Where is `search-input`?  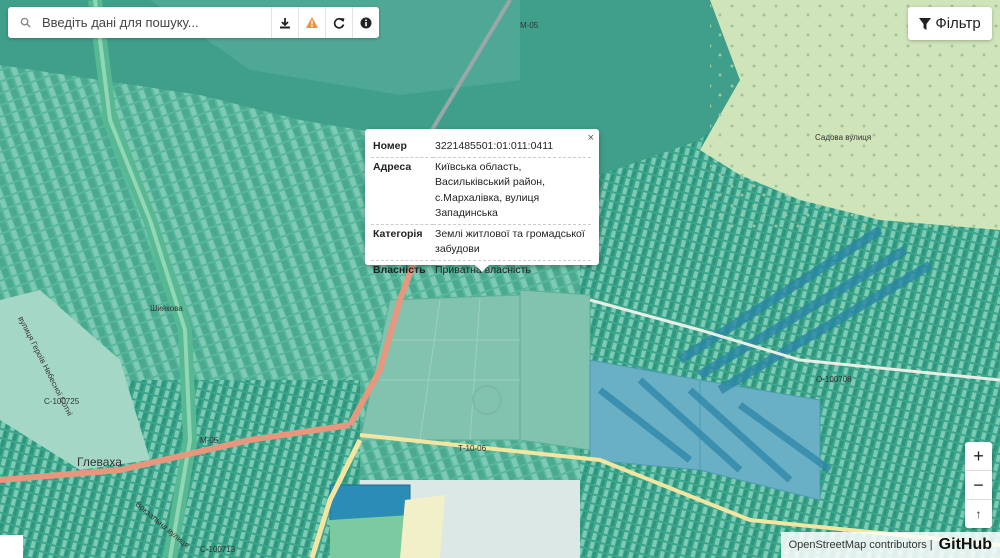
search-input is located at coordinates (156, 22).